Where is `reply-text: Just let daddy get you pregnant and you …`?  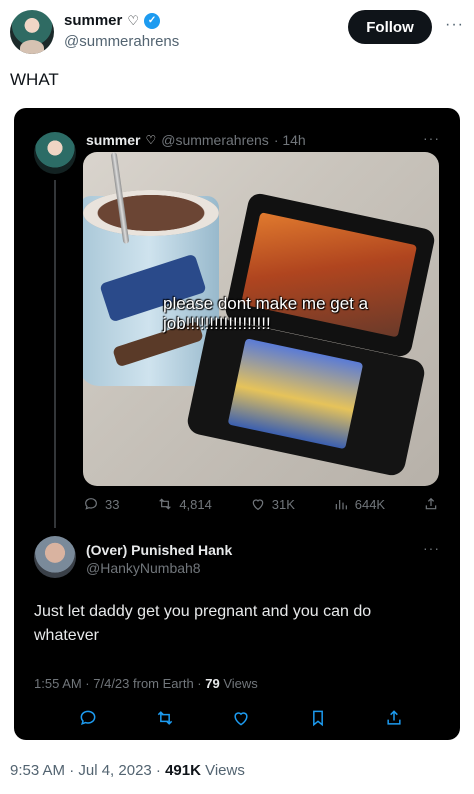 reply-text: Just let daddy get you pregnant and you … is located at coordinates (203, 623).